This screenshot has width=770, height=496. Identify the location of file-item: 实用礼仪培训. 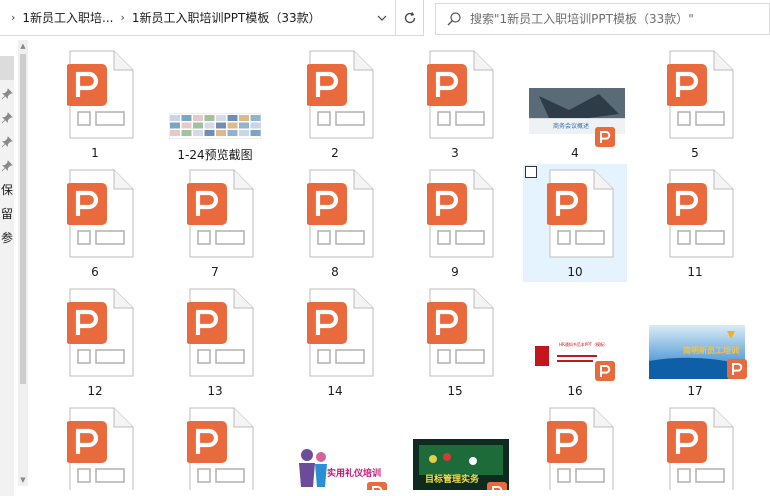
(335, 446).